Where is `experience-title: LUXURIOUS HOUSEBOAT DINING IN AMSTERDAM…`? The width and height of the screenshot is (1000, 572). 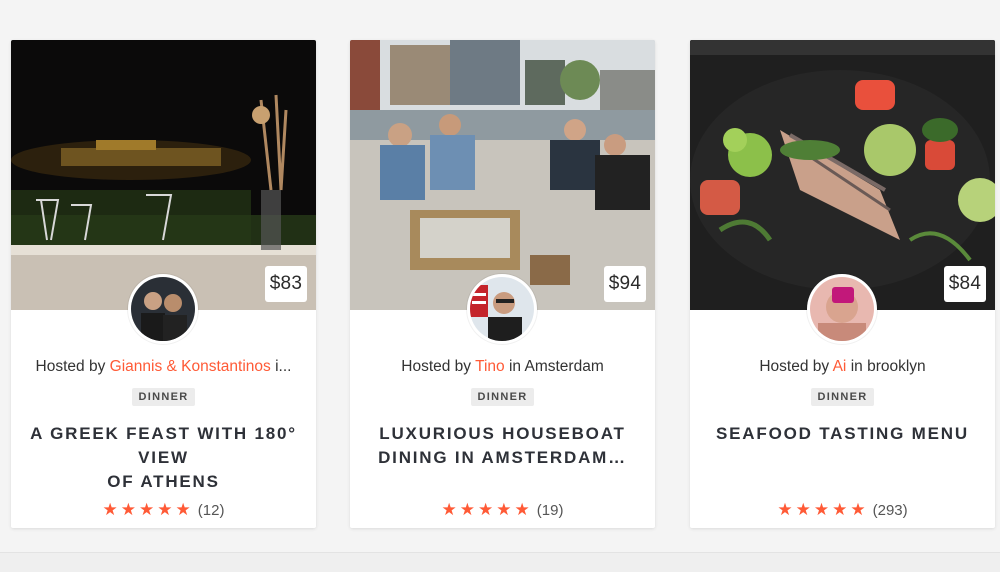
experience-title: LUXURIOUS HOUSEBOAT DINING IN AMSTERDAM… is located at coordinates (502, 446).